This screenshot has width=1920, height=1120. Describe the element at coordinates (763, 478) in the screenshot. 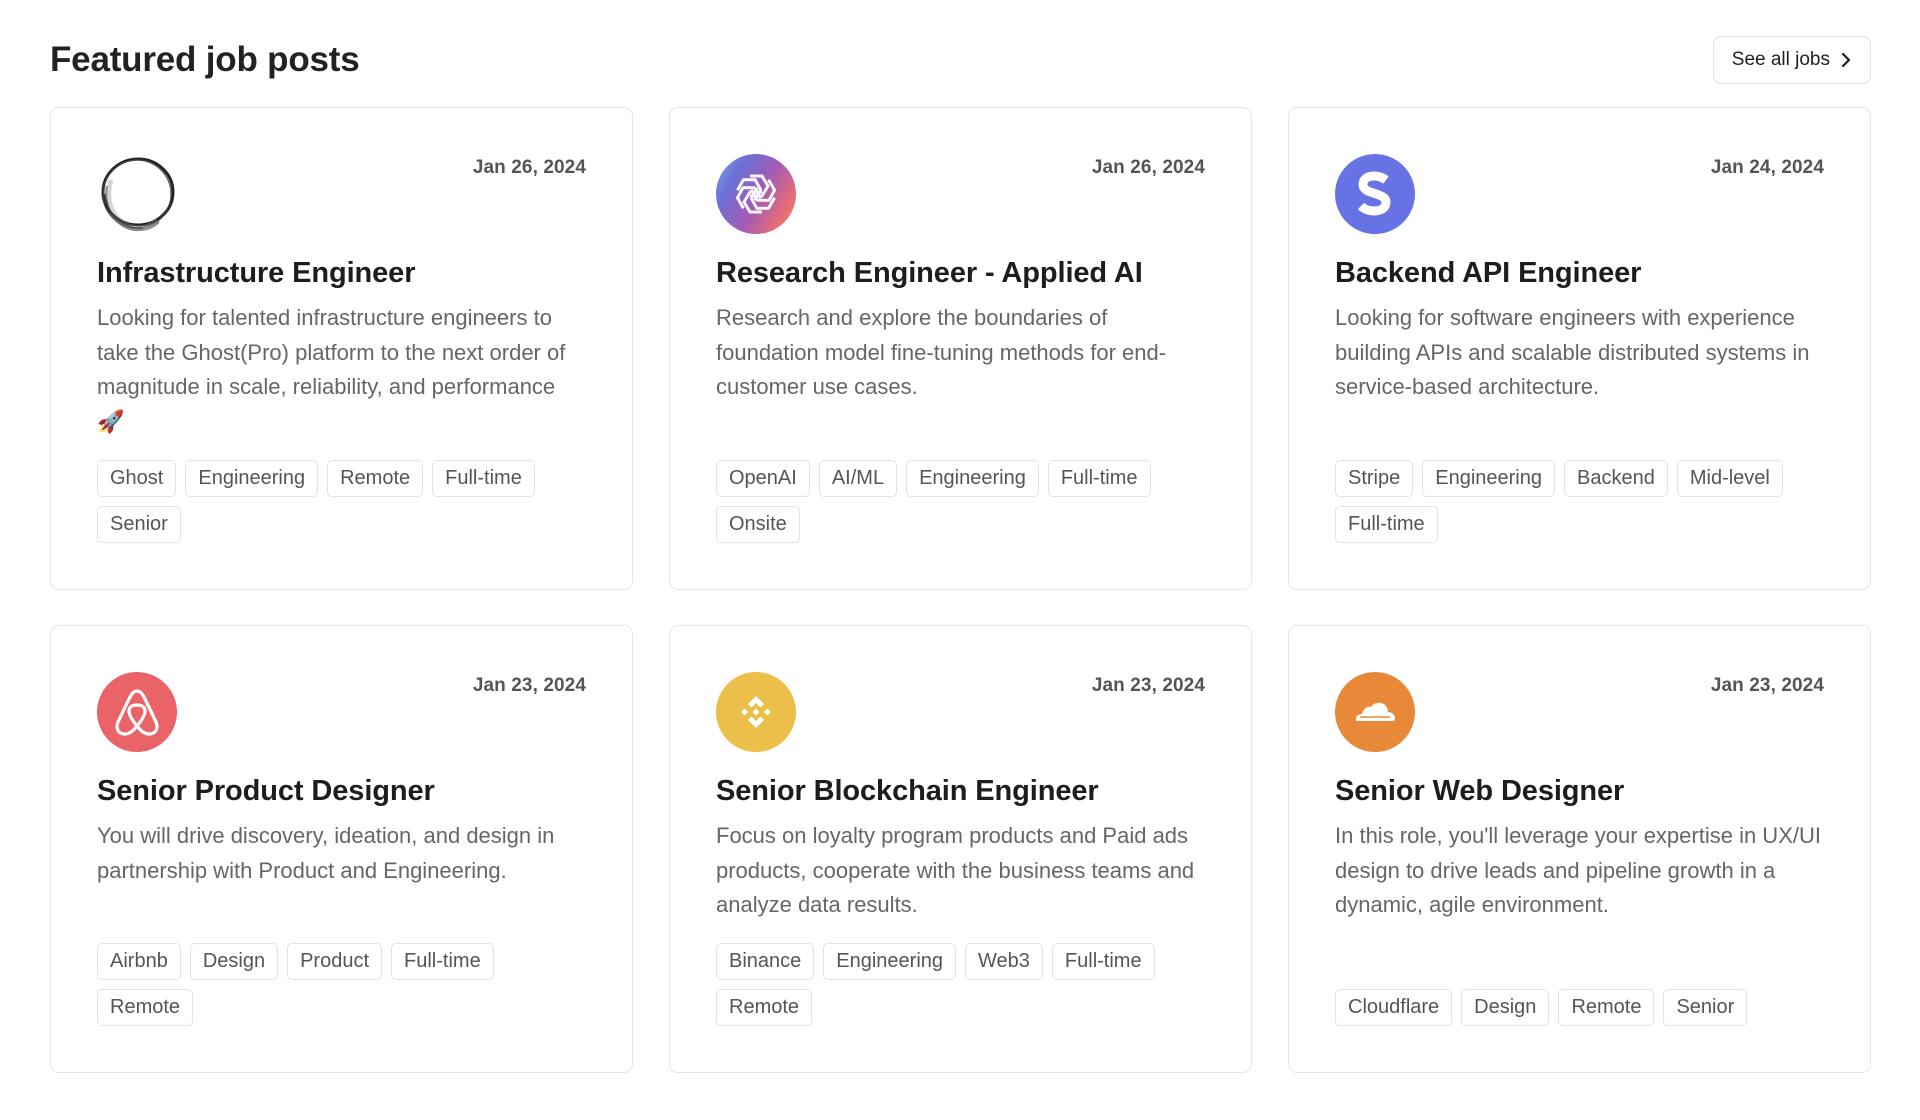

I see `tag: OpenAI` at that location.